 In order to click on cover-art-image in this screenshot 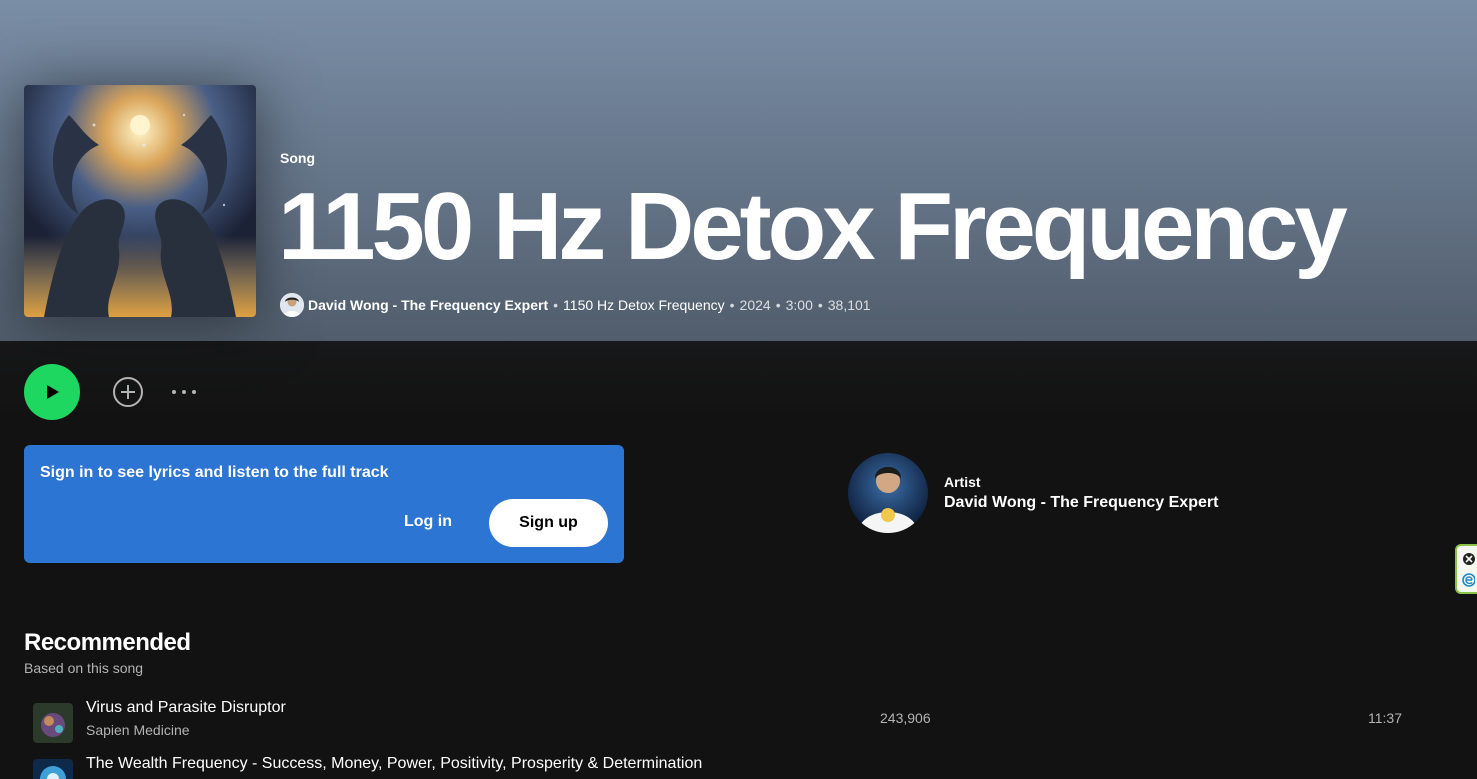, I will do `click(140, 201)`.